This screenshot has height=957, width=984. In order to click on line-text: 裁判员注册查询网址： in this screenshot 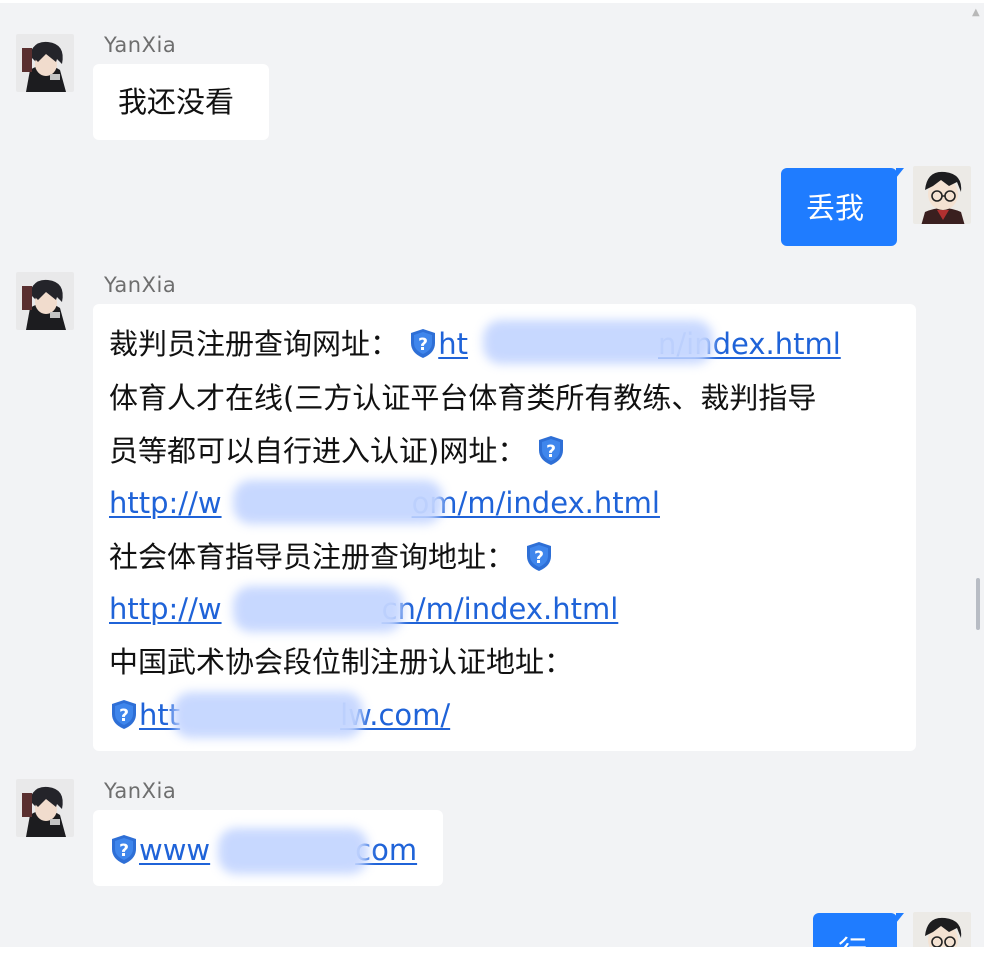, I will do `click(254, 344)`.